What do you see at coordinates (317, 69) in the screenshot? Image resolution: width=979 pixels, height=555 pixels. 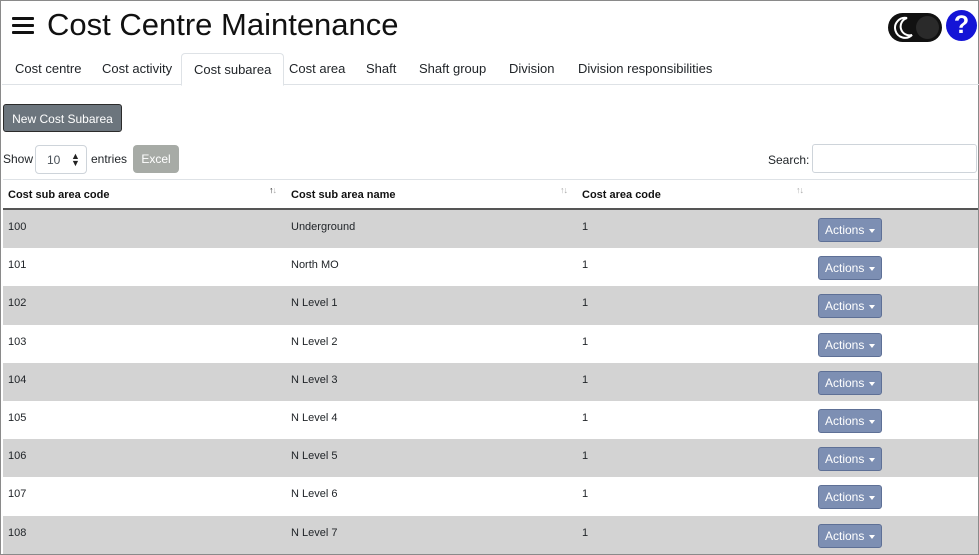 I see `tab-cost-area: Cost area` at bounding box center [317, 69].